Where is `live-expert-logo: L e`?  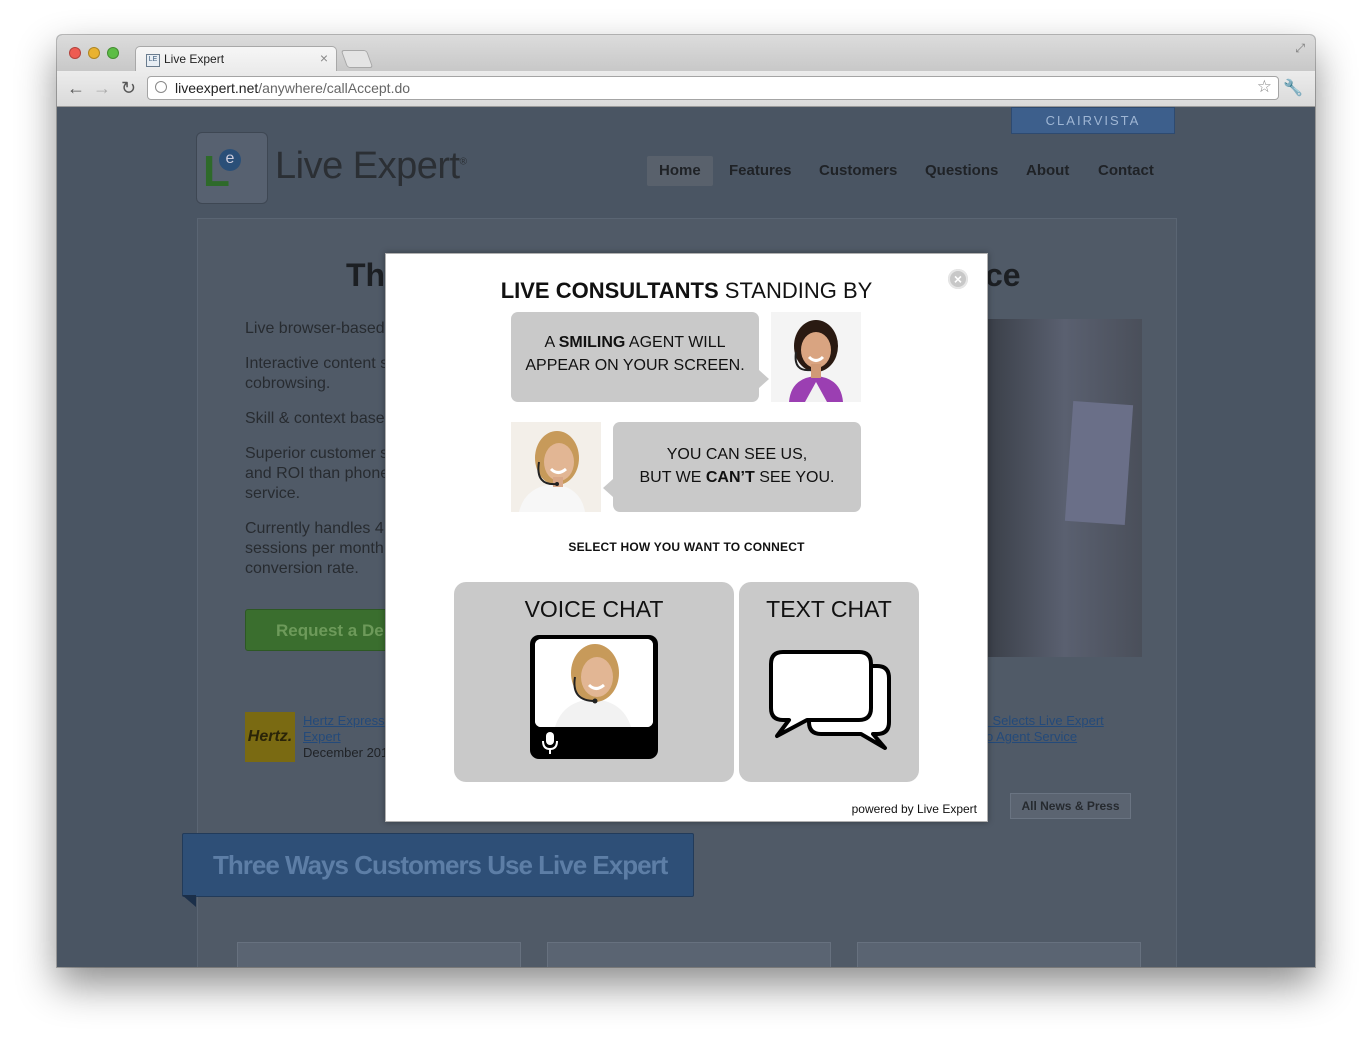 live-expert-logo: L e is located at coordinates (232, 168).